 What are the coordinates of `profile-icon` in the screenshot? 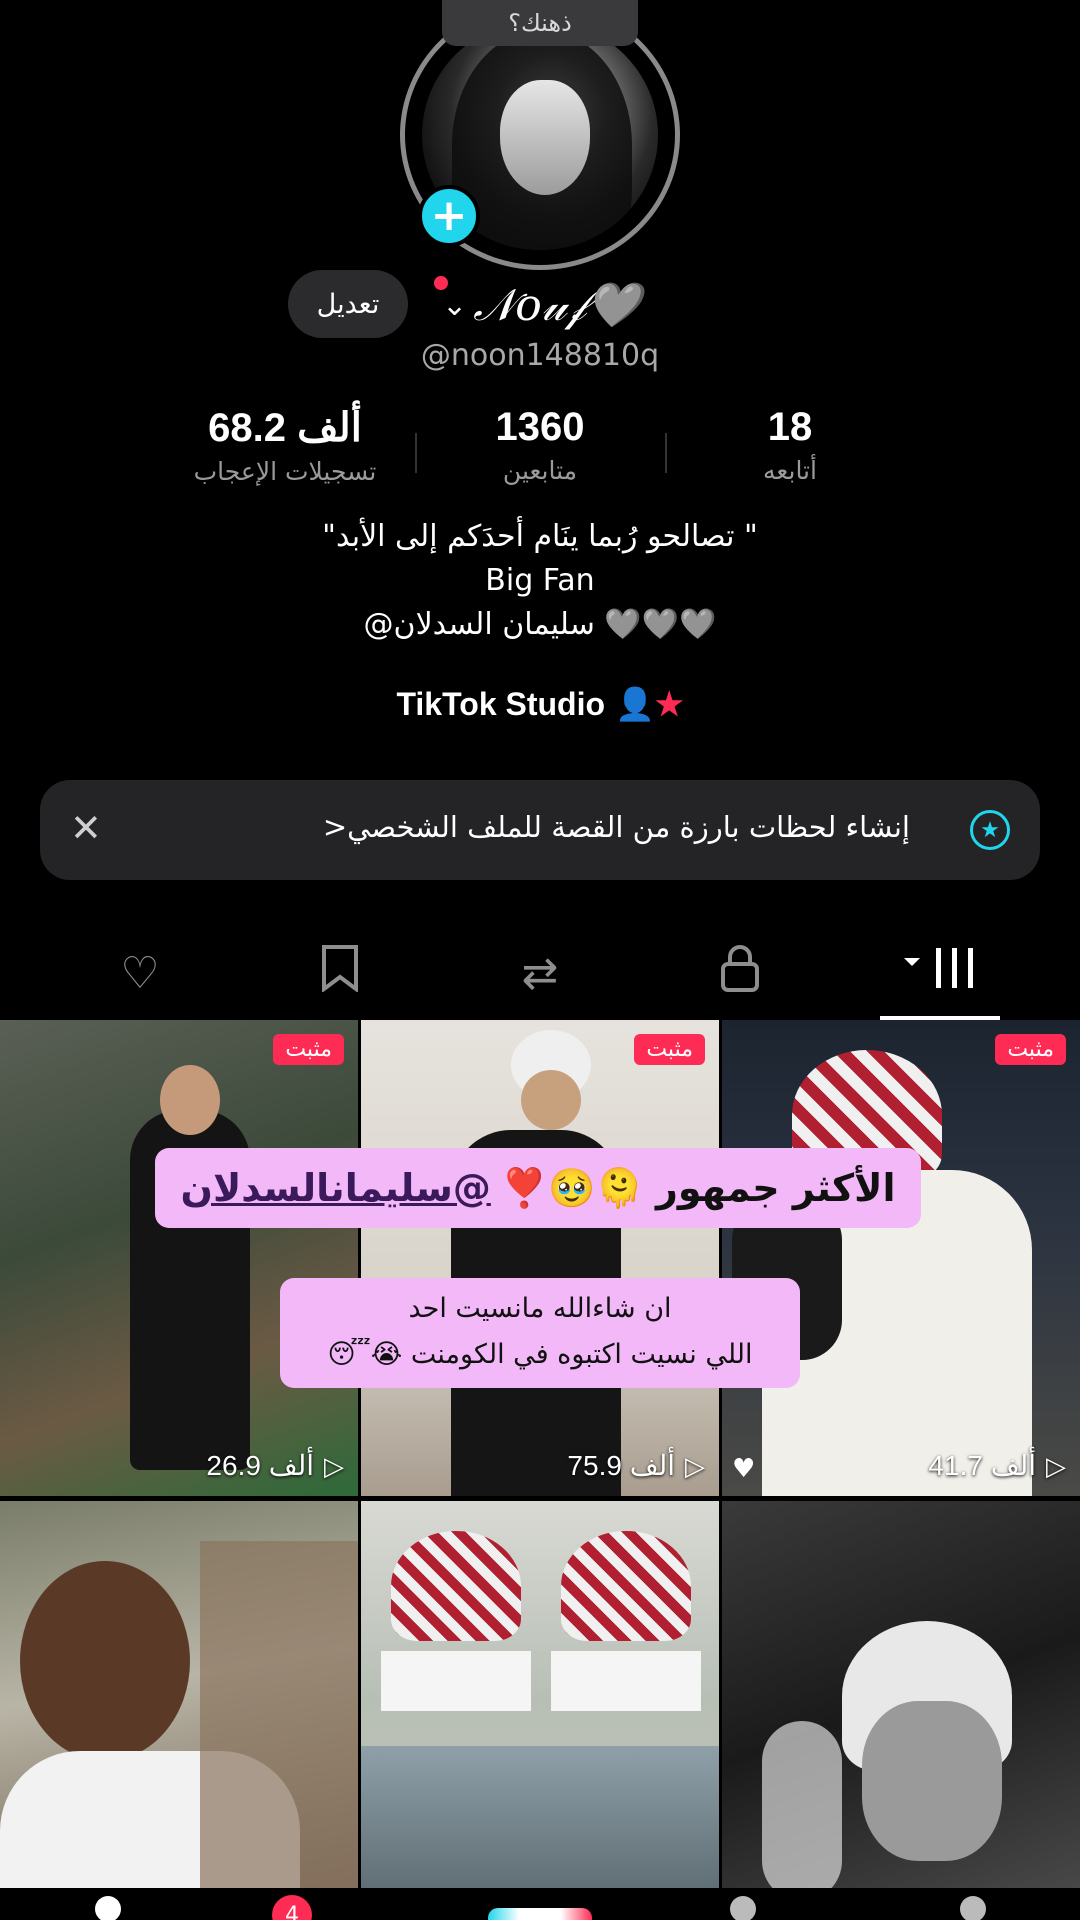 It's located at (743, 1908).